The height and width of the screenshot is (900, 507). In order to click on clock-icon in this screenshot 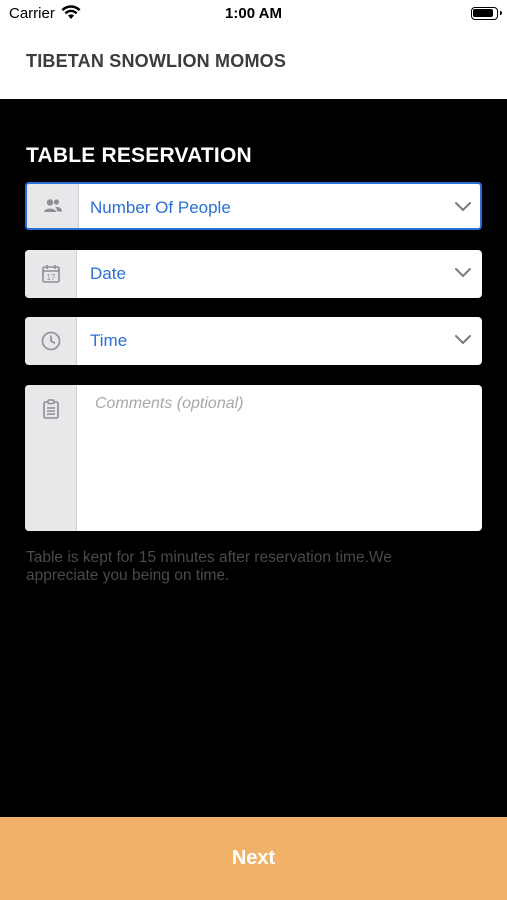, I will do `click(50, 341)`.